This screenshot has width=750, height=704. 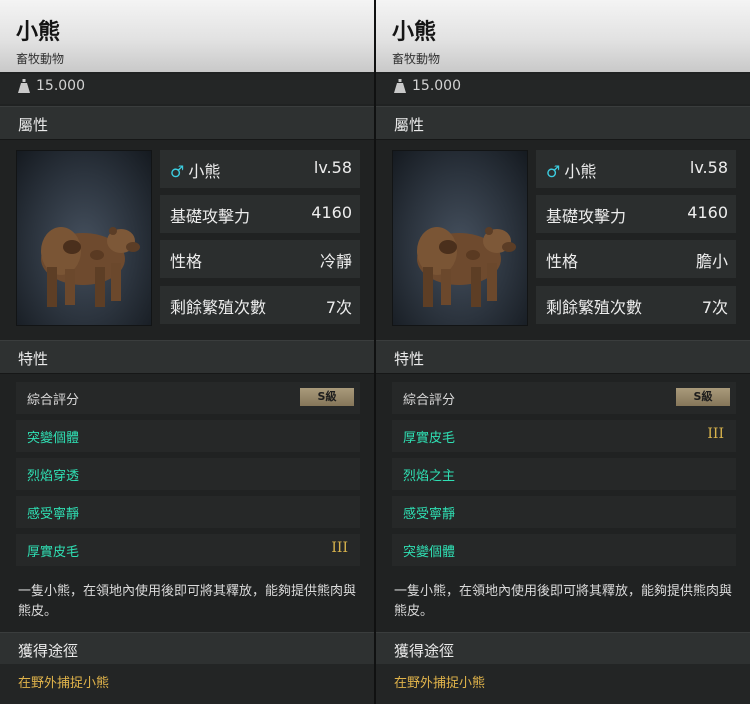 I want to click on trait-name: 烈焰之主, so click(x=429, y=476).